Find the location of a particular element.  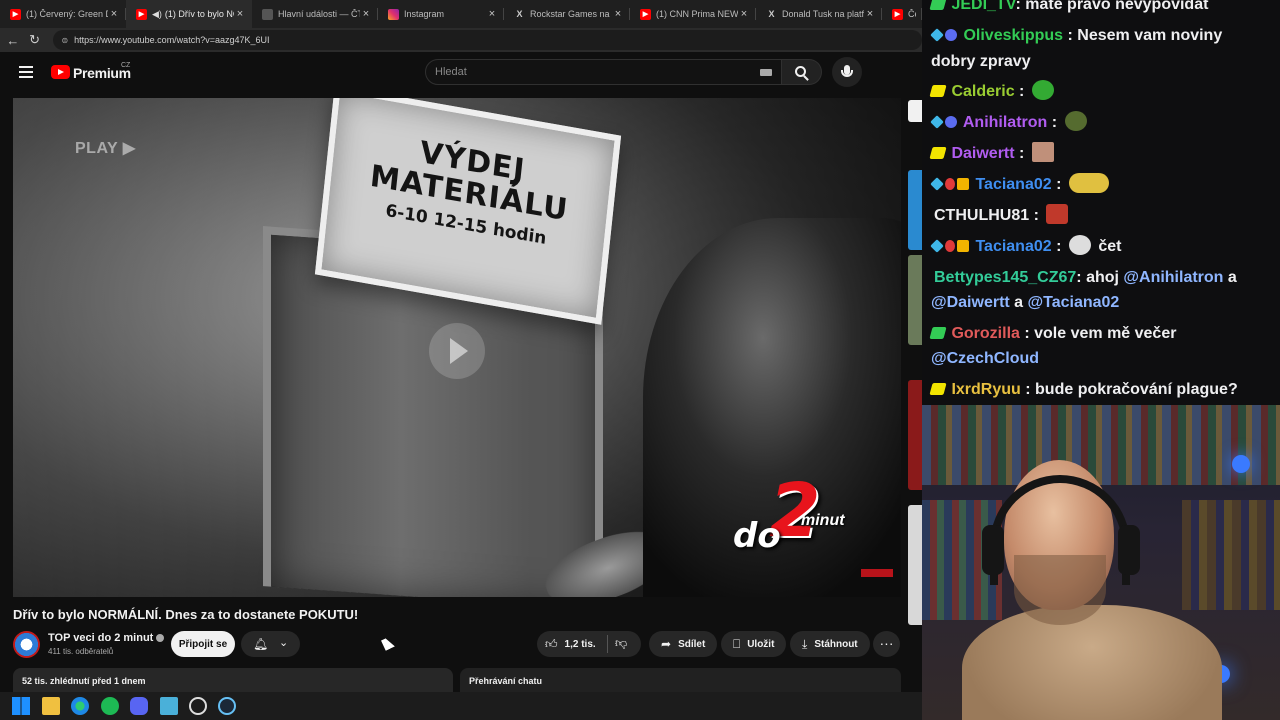

channel-name: TOP veci do 2 minut is located at coordinates (106, 638).